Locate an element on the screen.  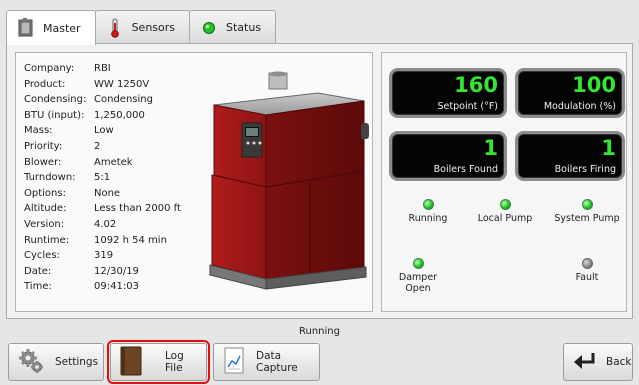
info-row-company: Company: RBI is located at coordinates (67, 68).